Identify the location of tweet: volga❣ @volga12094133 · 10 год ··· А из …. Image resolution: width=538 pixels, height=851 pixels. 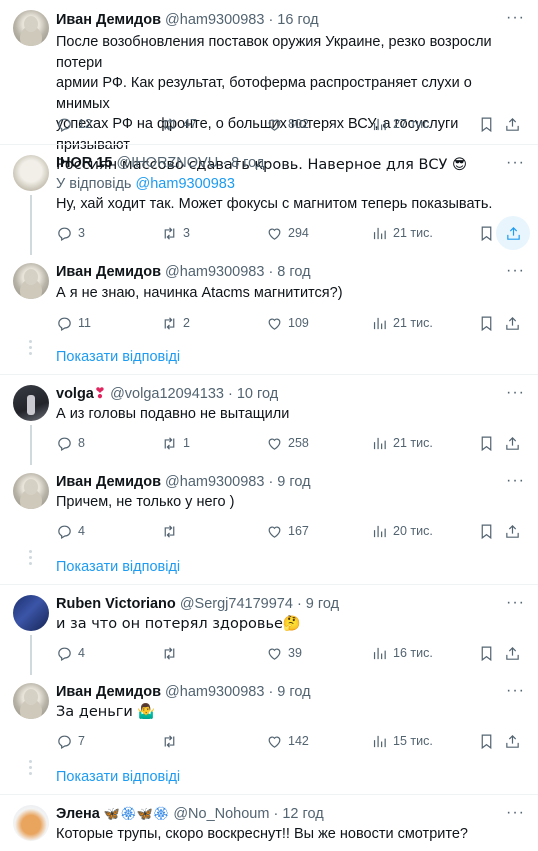
(269, 420).